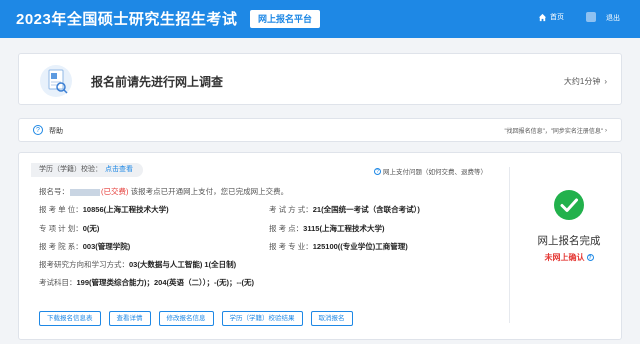 The image size is (640, 344). I want to click on verify-label: 学历（学籍）校验：, so click(70, 169).